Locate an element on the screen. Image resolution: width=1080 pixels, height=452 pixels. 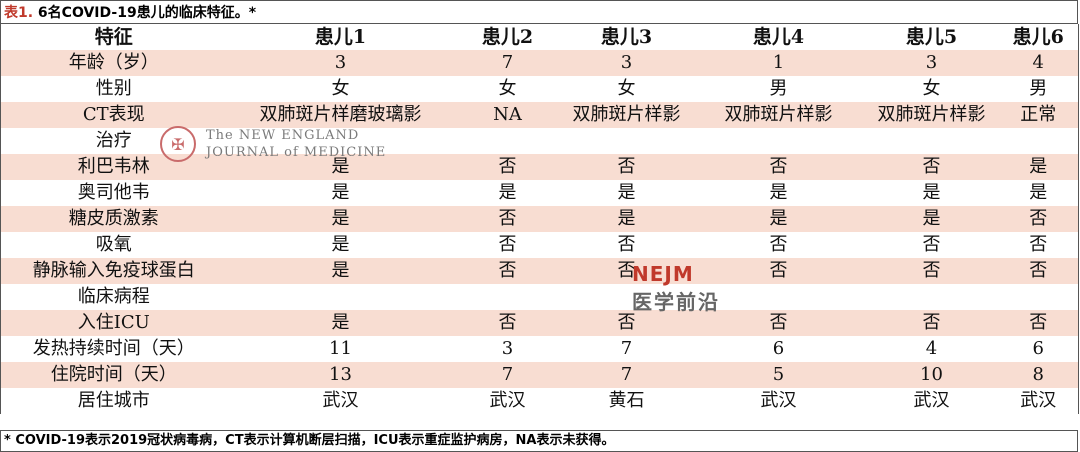
row-label: 临床病程 is located at coordinates (113, 297).